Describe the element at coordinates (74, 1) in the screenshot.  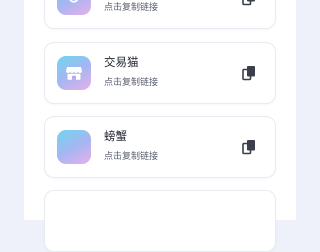
I see `refresh-icon` at that location.